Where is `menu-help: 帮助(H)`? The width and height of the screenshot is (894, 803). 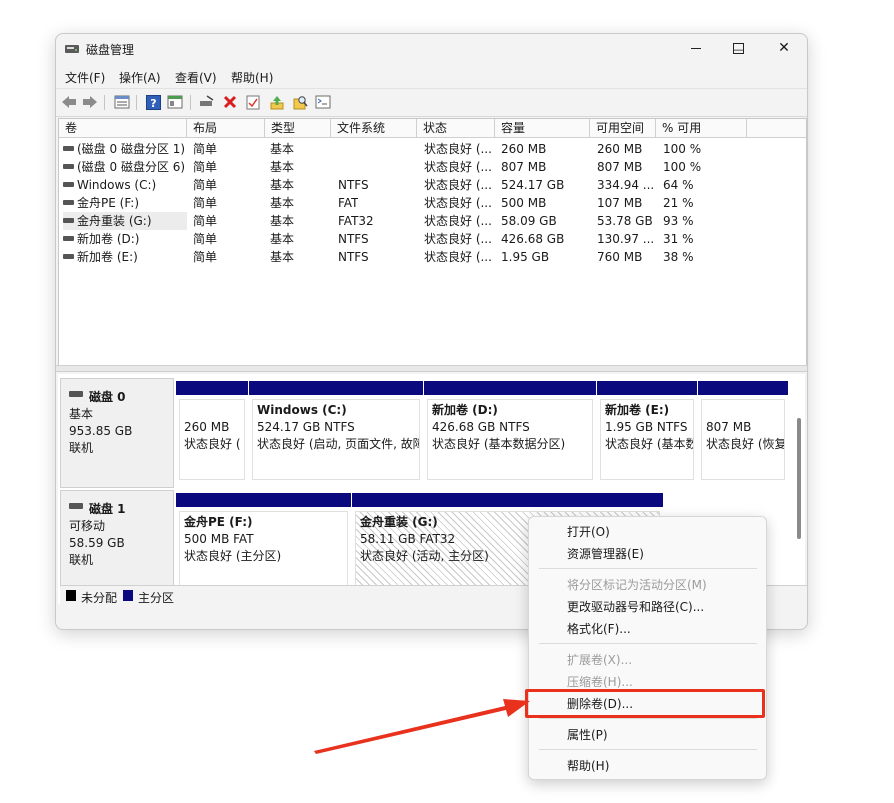
menu-help: 帮助(H) is located at coordinates (252, 77).